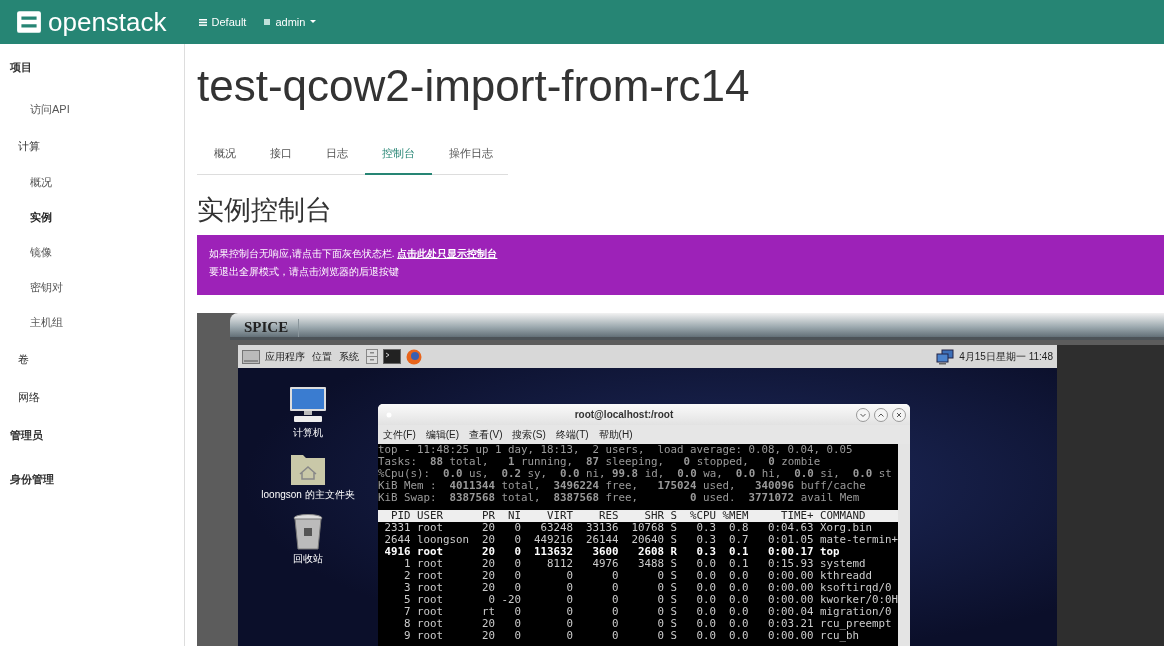 The width and height of the screenshot is (1164, 646). What do you see at coordinates (92, 407) in the screenshot?
I see `nav-section: 网络` at bounding box center [92, 407].